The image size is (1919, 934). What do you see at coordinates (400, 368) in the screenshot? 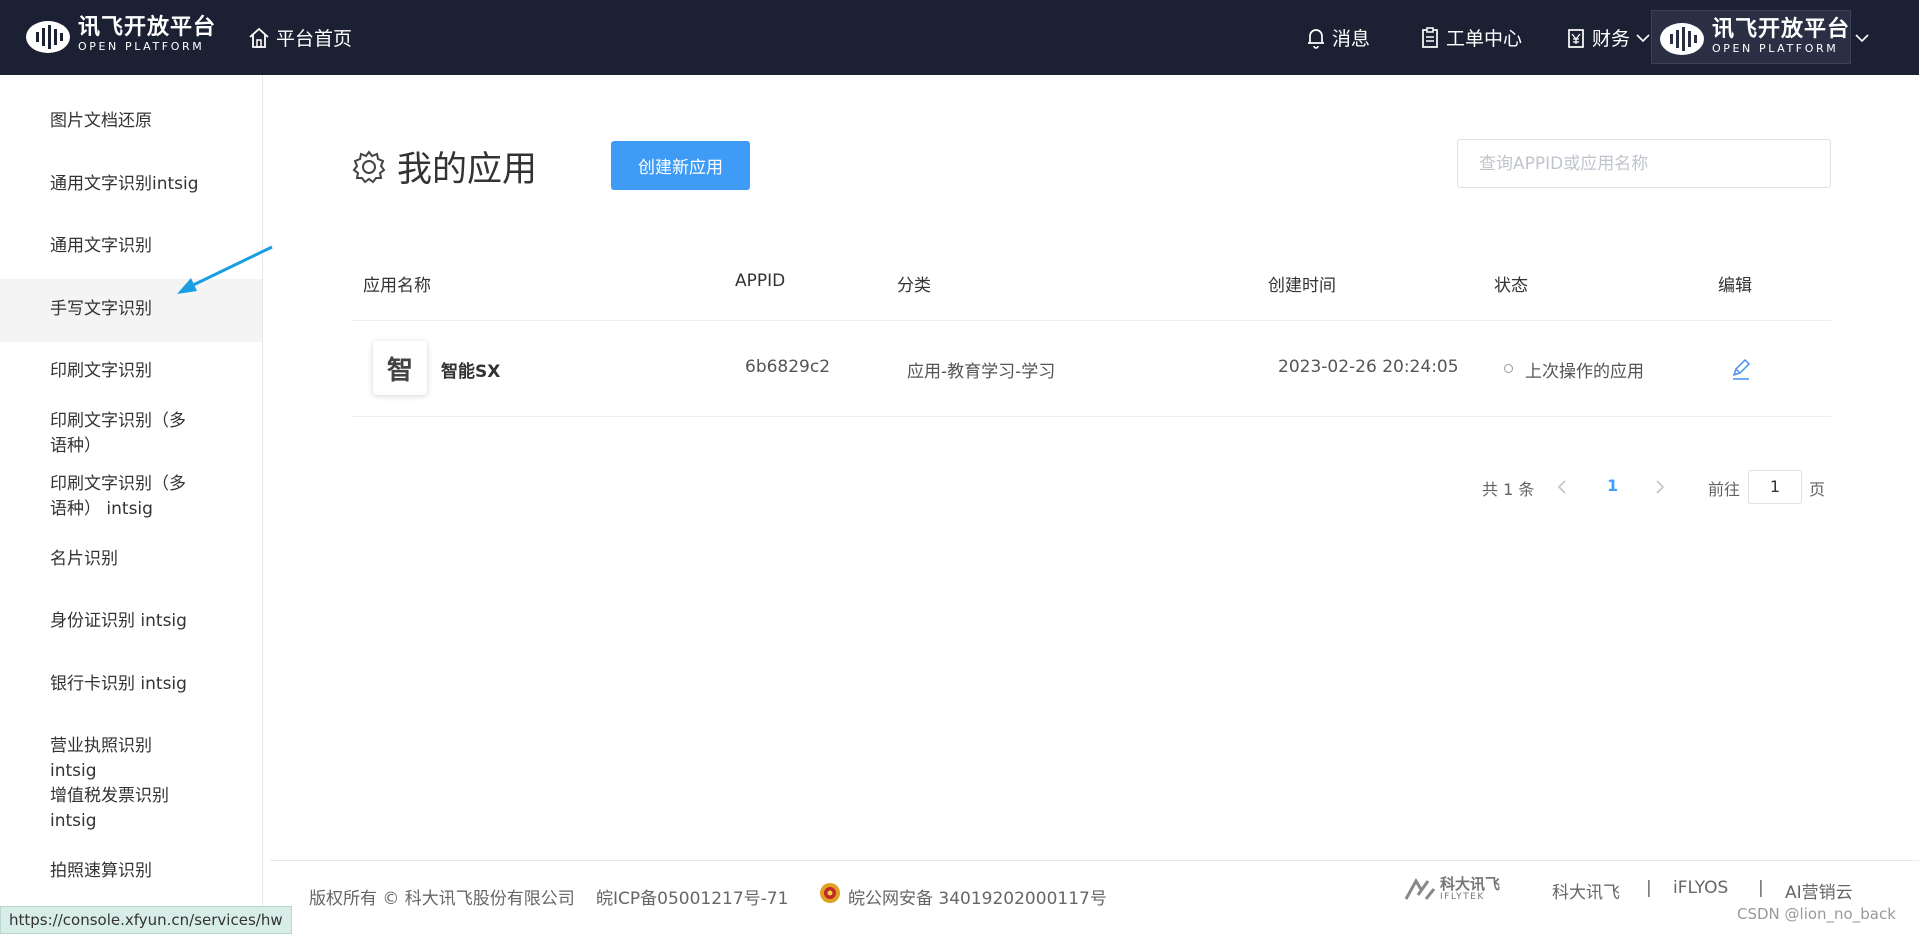
I see `app-icon: 智` at bounding box center [400, 368].